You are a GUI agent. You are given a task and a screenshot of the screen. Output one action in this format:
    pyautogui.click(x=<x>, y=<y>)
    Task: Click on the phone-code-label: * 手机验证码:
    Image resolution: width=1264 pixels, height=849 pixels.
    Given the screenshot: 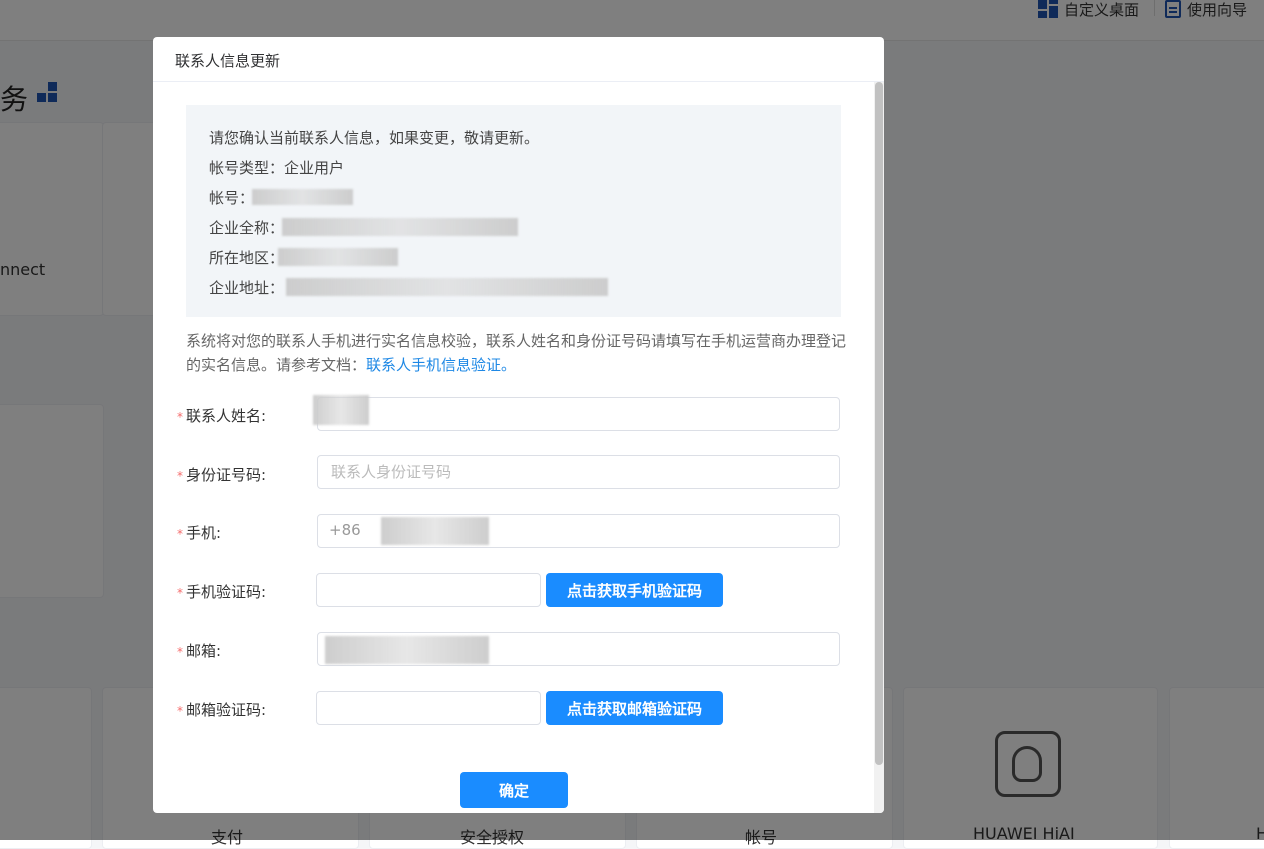 What is the action you would take?
    pyautogui.click(x=221, y=591)
    